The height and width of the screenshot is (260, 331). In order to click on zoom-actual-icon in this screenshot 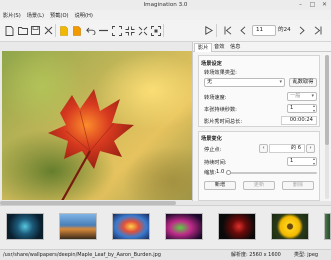, I will do `click(155, 30)`.